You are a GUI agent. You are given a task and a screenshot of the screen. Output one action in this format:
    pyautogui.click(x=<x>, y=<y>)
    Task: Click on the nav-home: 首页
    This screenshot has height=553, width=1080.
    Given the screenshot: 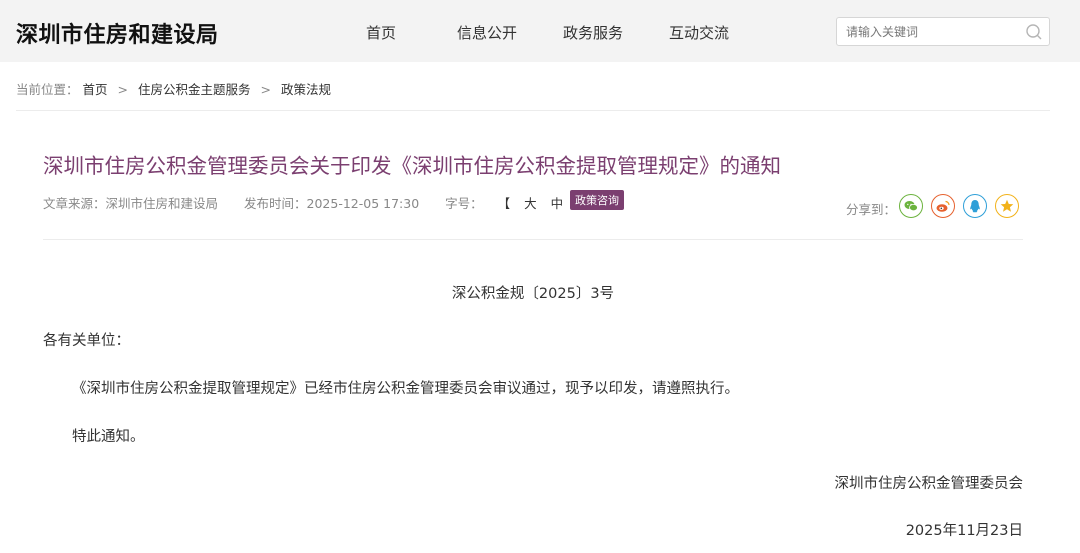 What is the action you would take?
    pyautogui.click(x=381, y=32)
    